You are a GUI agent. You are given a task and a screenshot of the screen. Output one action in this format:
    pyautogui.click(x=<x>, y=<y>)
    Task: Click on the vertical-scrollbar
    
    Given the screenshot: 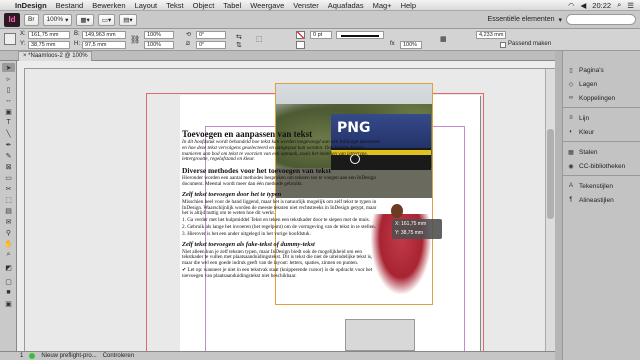 What is the action you would take?
    pyautogui.click(x=550, y=210)
    